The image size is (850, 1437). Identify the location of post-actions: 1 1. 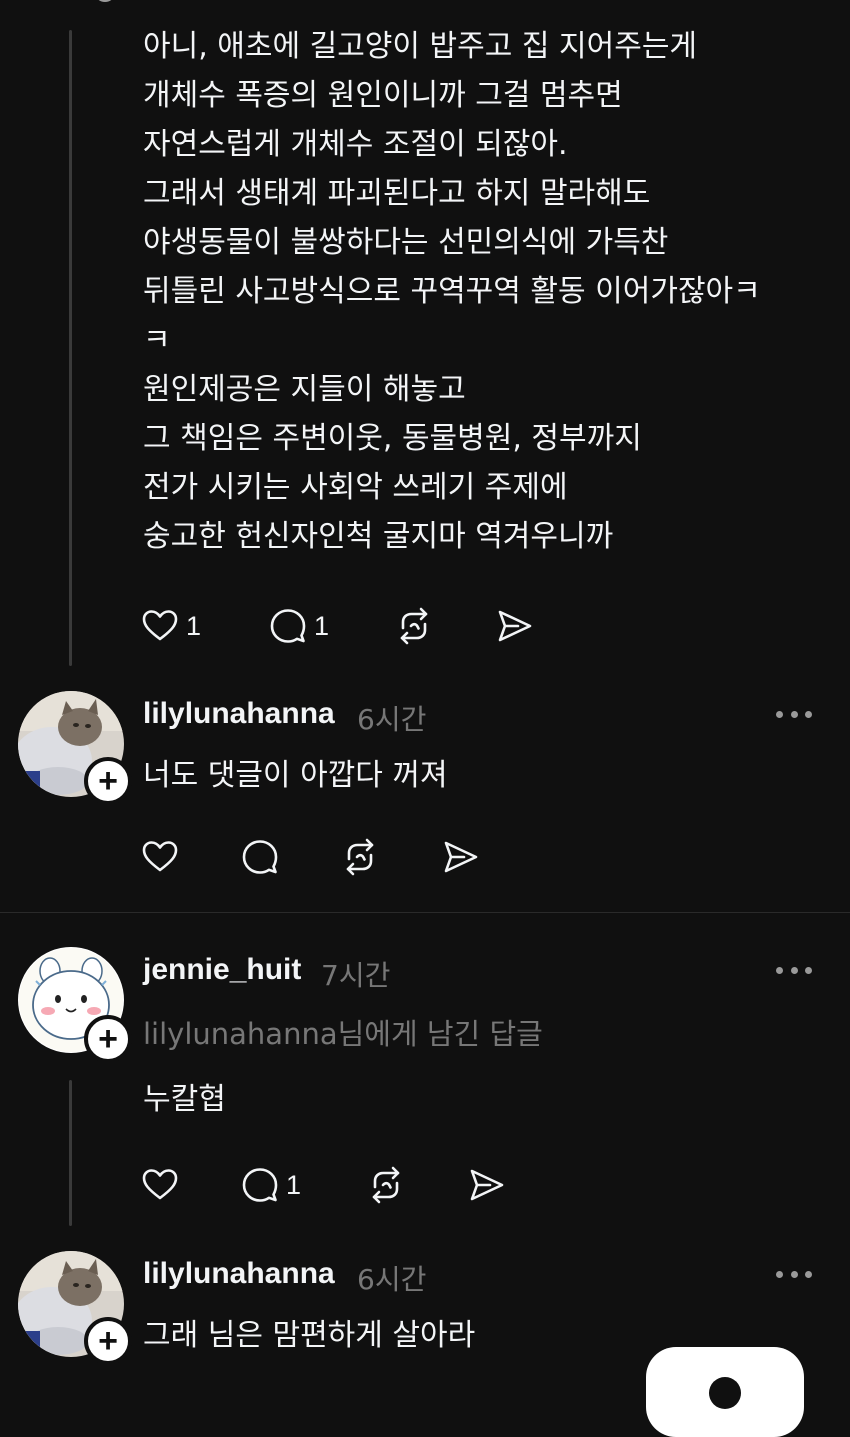
(342, 626).